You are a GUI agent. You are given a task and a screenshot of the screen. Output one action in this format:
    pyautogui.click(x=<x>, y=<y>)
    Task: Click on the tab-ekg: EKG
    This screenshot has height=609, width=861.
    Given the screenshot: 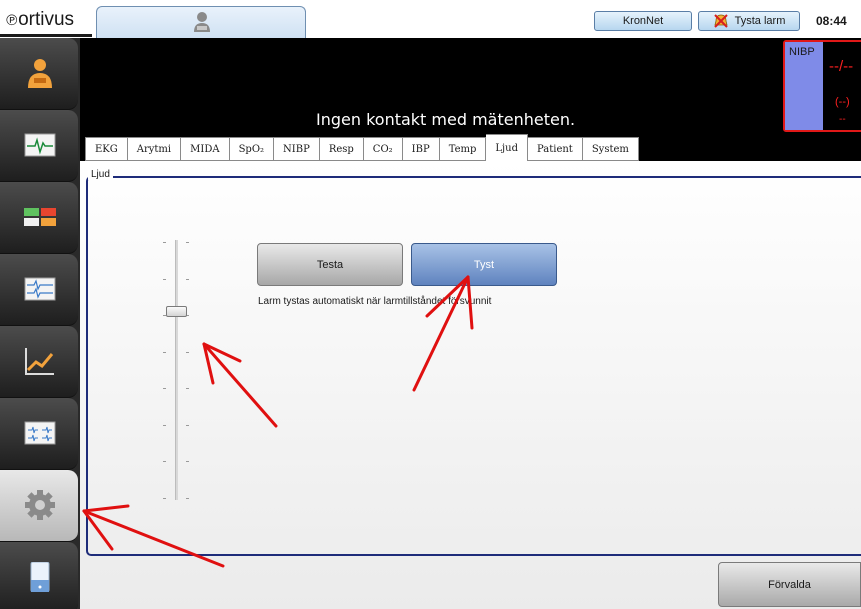 What is the action you would take?
    pyautogui.click(x=106, y=149)
    